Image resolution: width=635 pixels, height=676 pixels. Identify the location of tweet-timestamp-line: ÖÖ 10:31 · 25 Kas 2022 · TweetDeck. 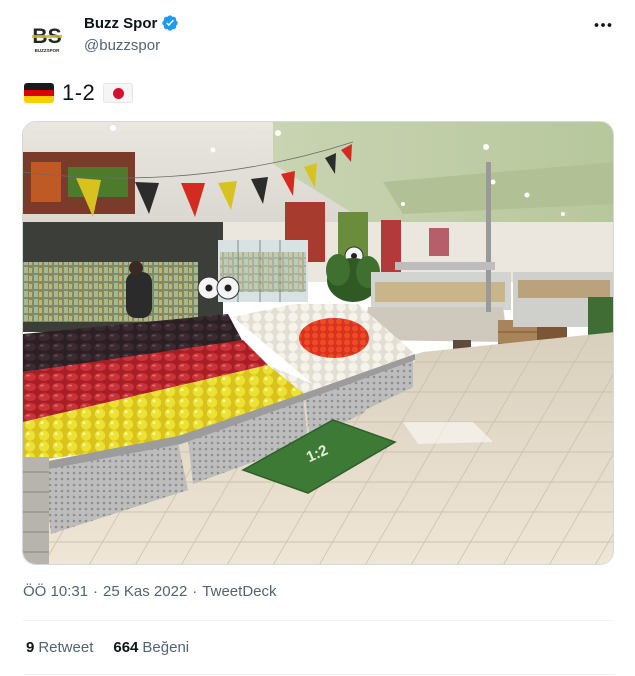
(150, 591).